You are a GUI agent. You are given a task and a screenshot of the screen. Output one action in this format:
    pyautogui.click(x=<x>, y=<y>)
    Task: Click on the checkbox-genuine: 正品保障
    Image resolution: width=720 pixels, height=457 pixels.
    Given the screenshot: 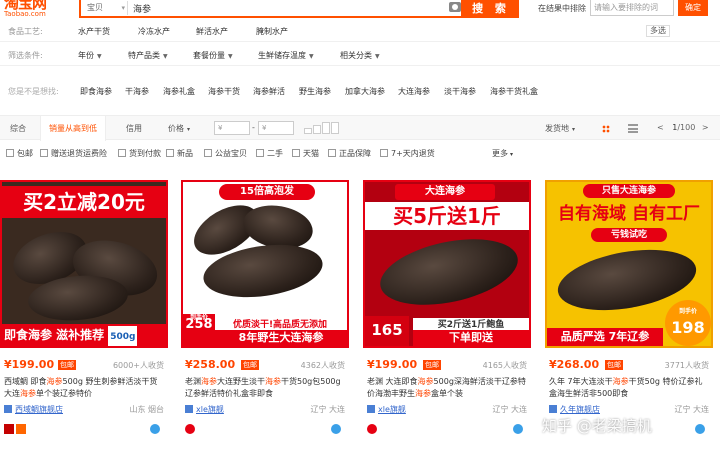 What is the action you would take?
    pyautogui.click(x=349, y=153)
    